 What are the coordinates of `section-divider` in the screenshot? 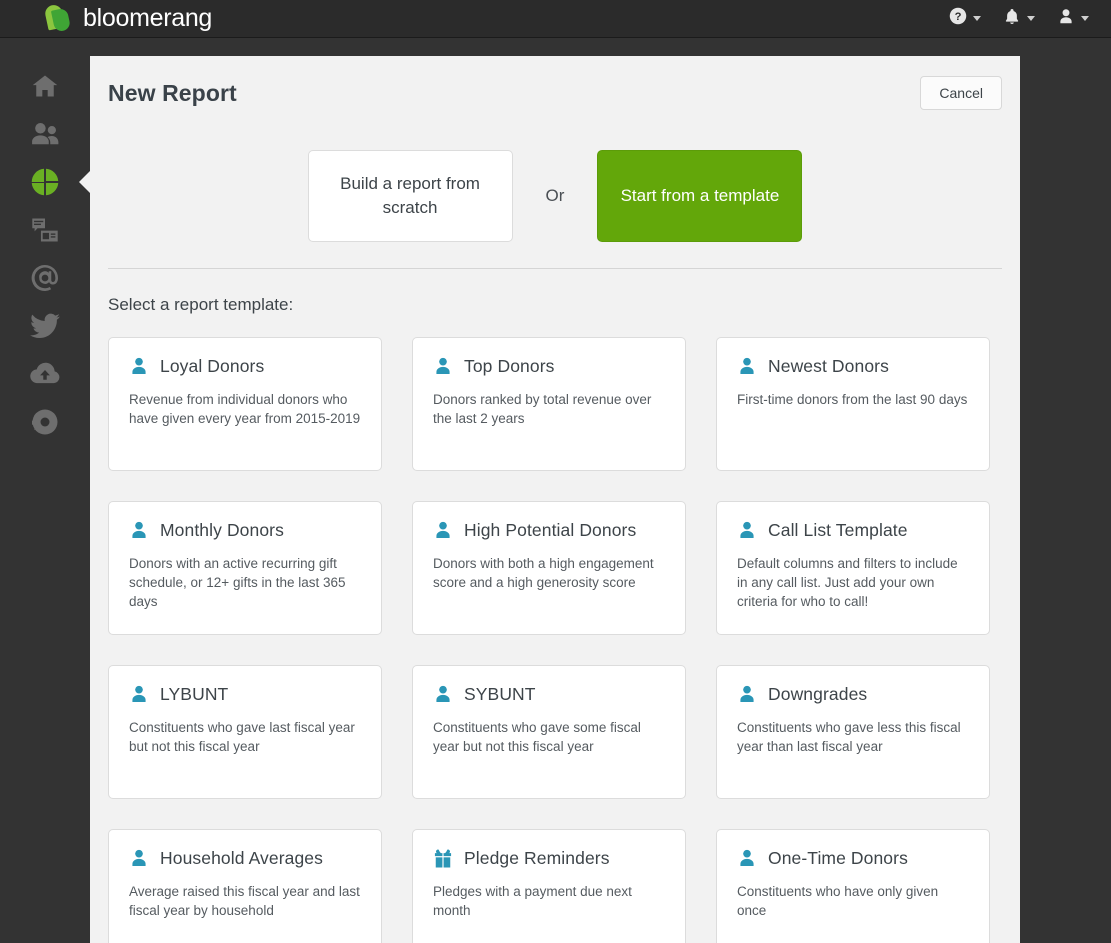 It's located at (555, 268).